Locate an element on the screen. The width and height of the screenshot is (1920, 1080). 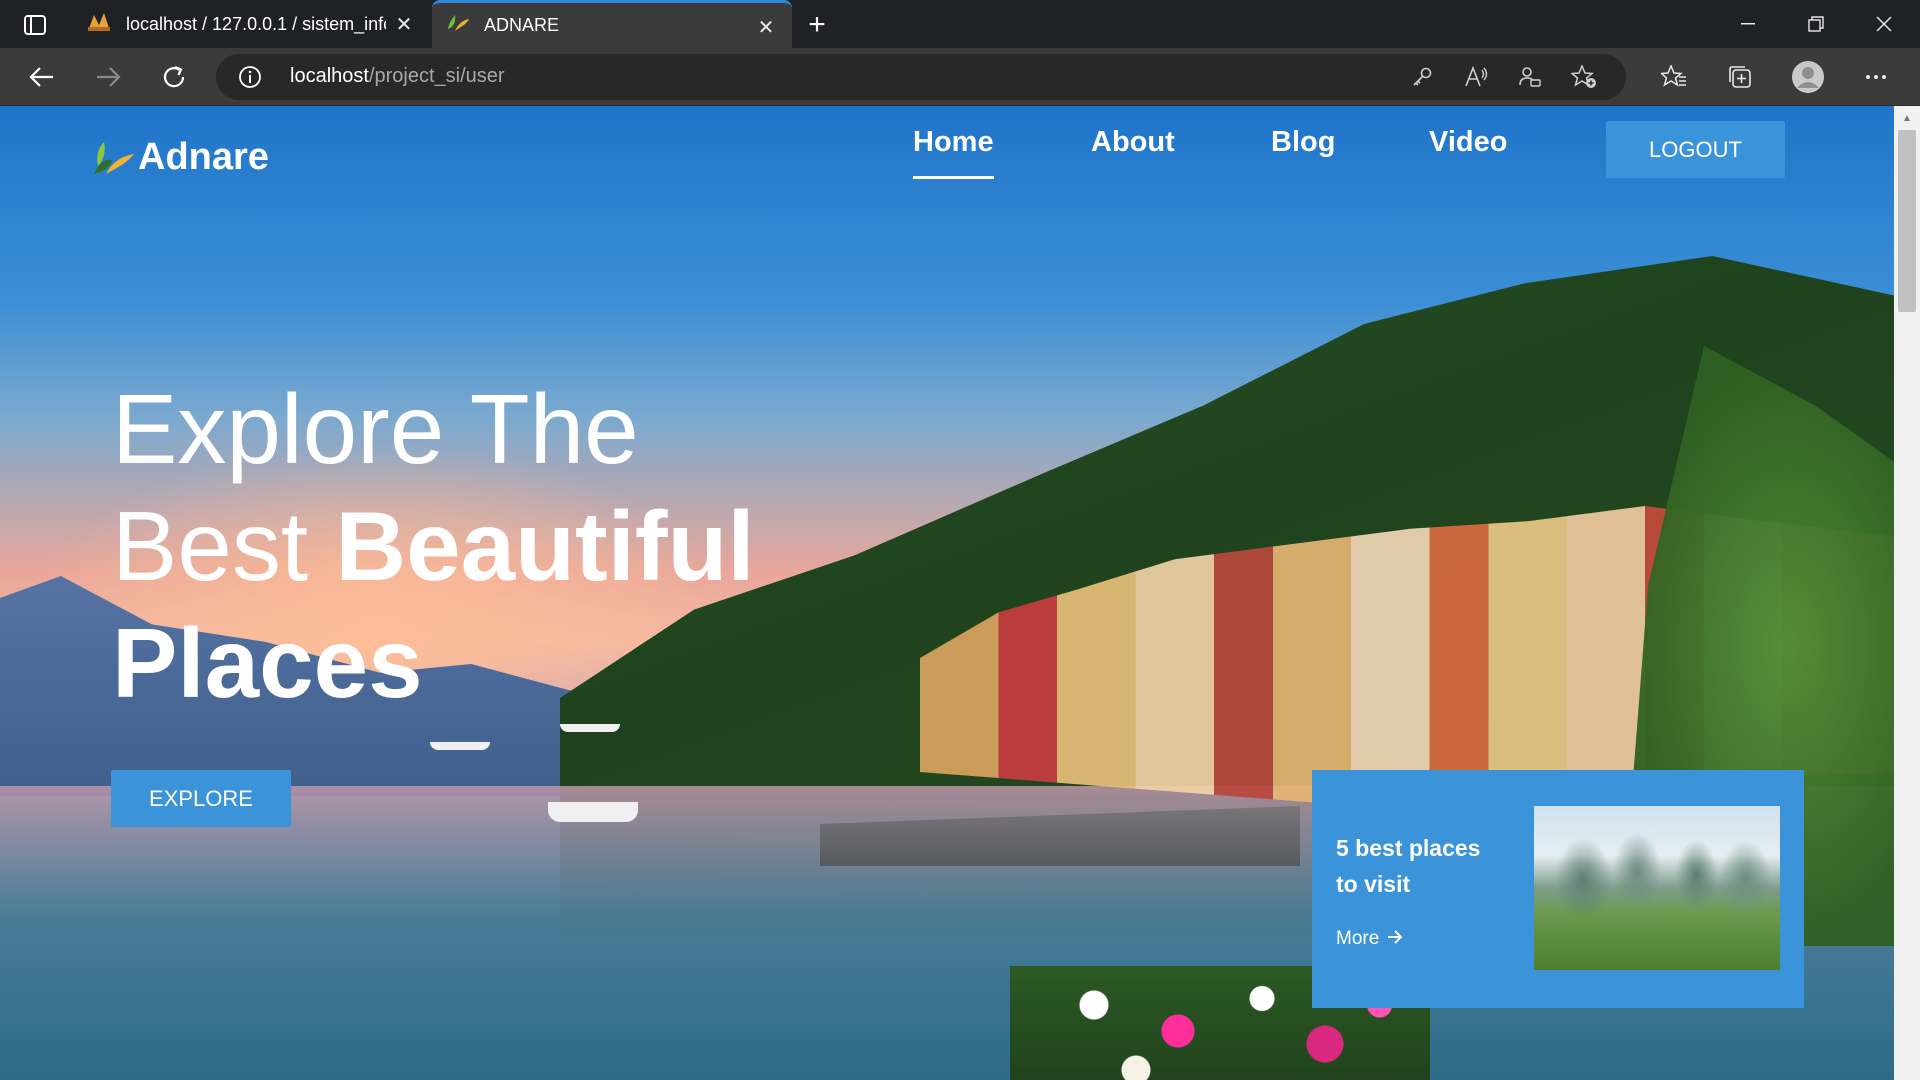
tab-title: localhost / 127.0.0.1 / sistem_info is located at coordinates (256, 23).